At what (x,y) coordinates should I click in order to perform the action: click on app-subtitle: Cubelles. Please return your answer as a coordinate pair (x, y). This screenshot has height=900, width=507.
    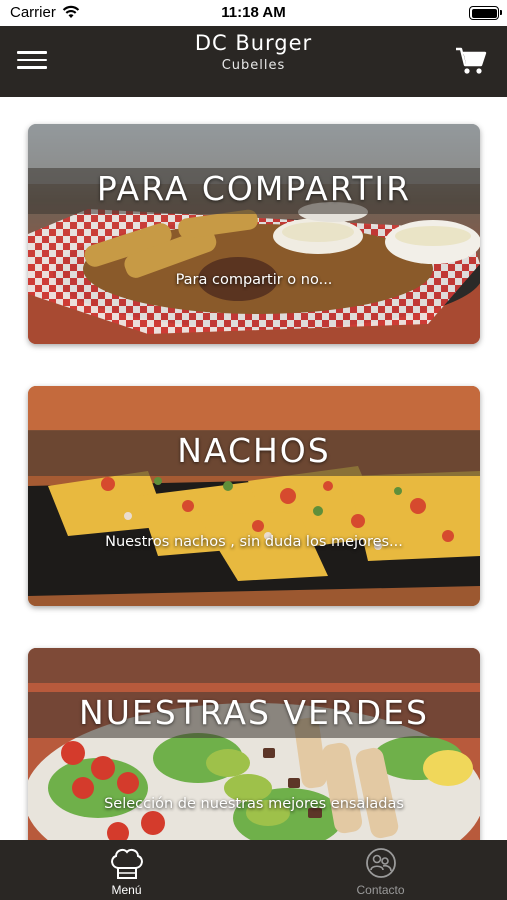
    Looking at the image, I should click on (253, 65).